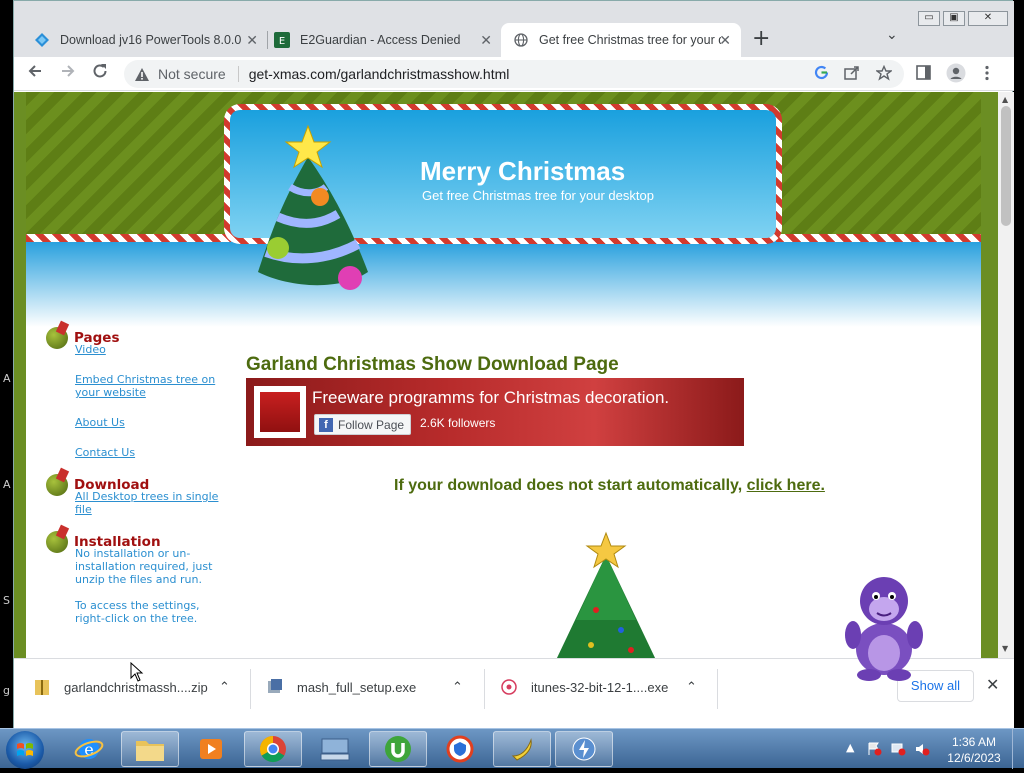  Describe the element at coordinates (155, 349) in the screenshot. I see `nav-link-video: Video` at that location.